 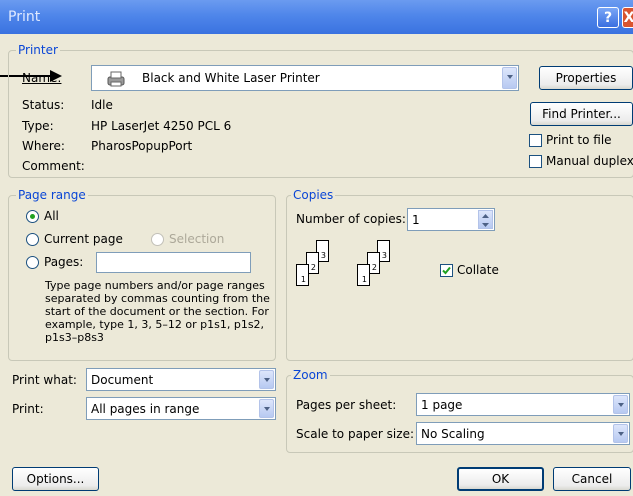 I want to click on all-label: All, so click(x=51, y=216).